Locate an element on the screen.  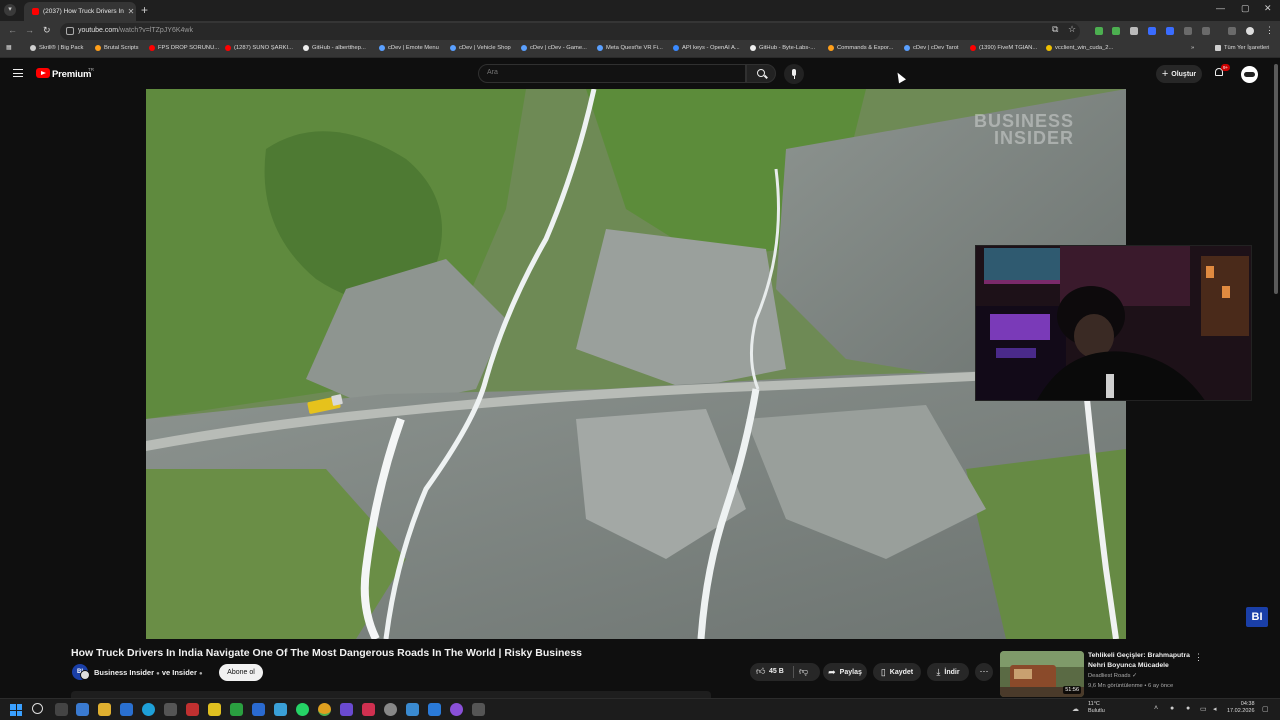
address-bar: youtube.com/watch?v=lTZpJY6K4wk ⧉ ☆ is located at coordinates (570, 31).